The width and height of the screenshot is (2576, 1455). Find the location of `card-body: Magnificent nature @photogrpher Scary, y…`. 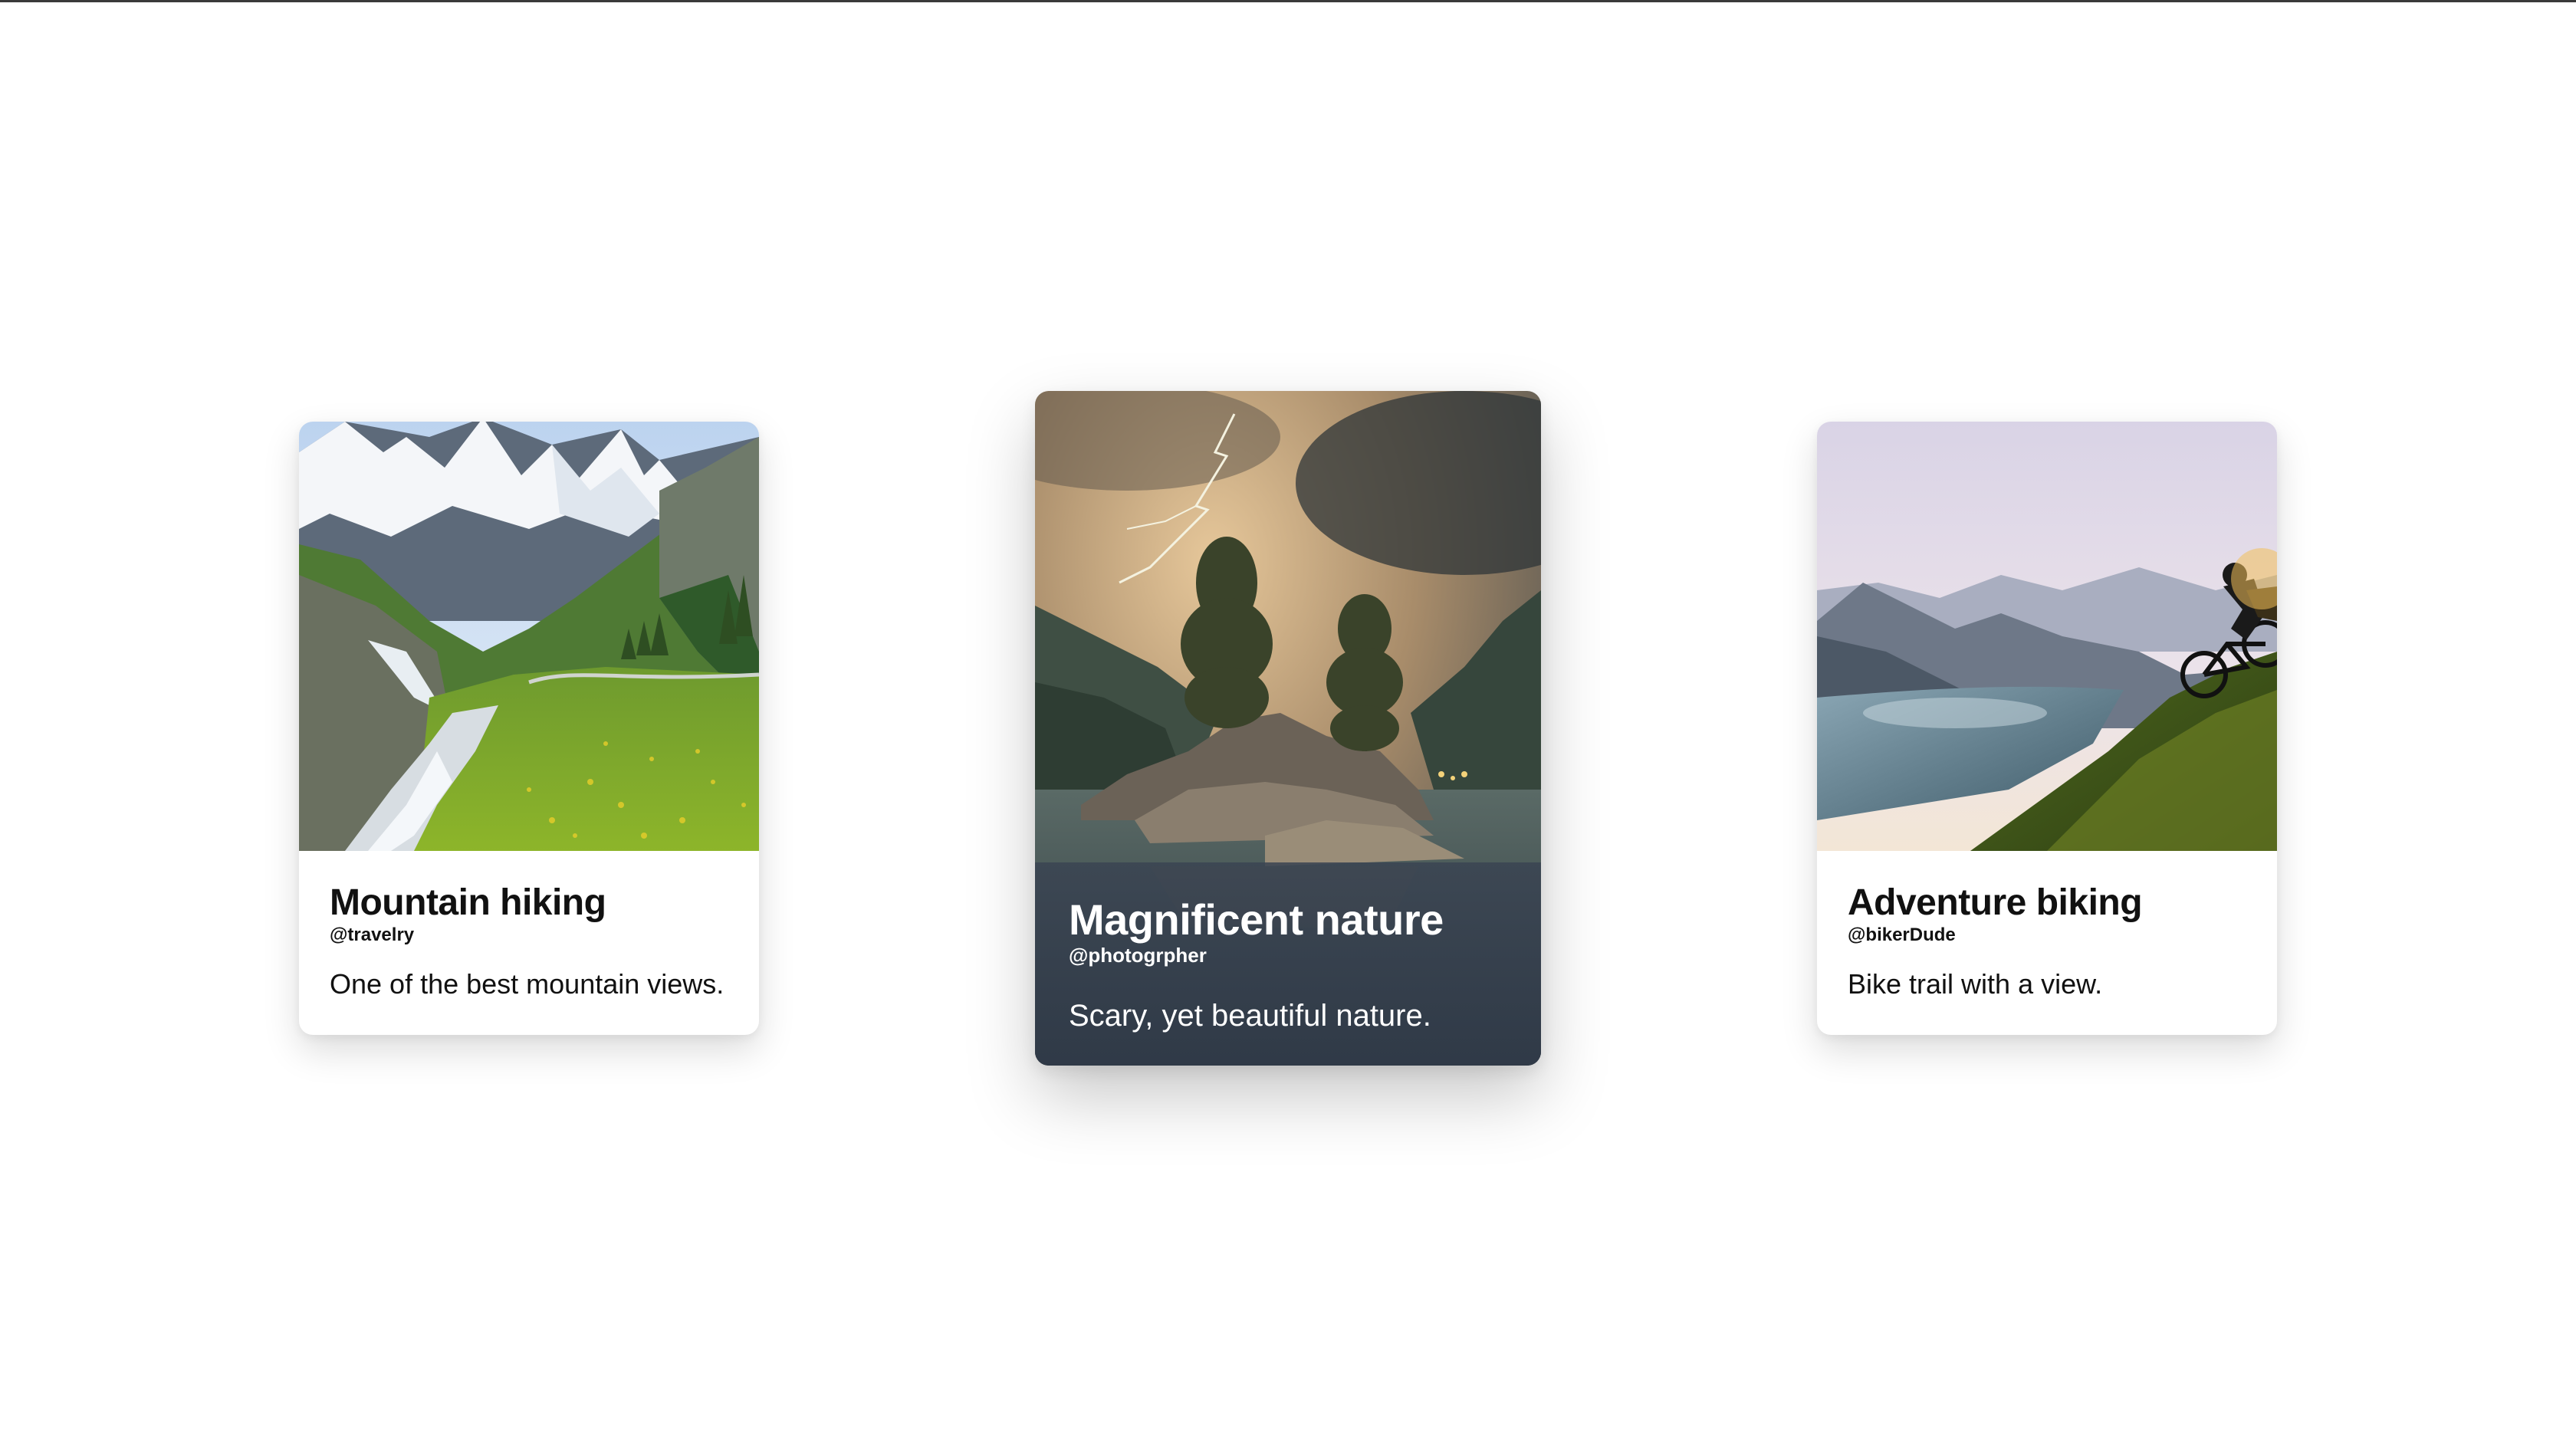

card-body: Magnificent nature @photogrpher Scary, y… is located at coordinates (1288, 964).